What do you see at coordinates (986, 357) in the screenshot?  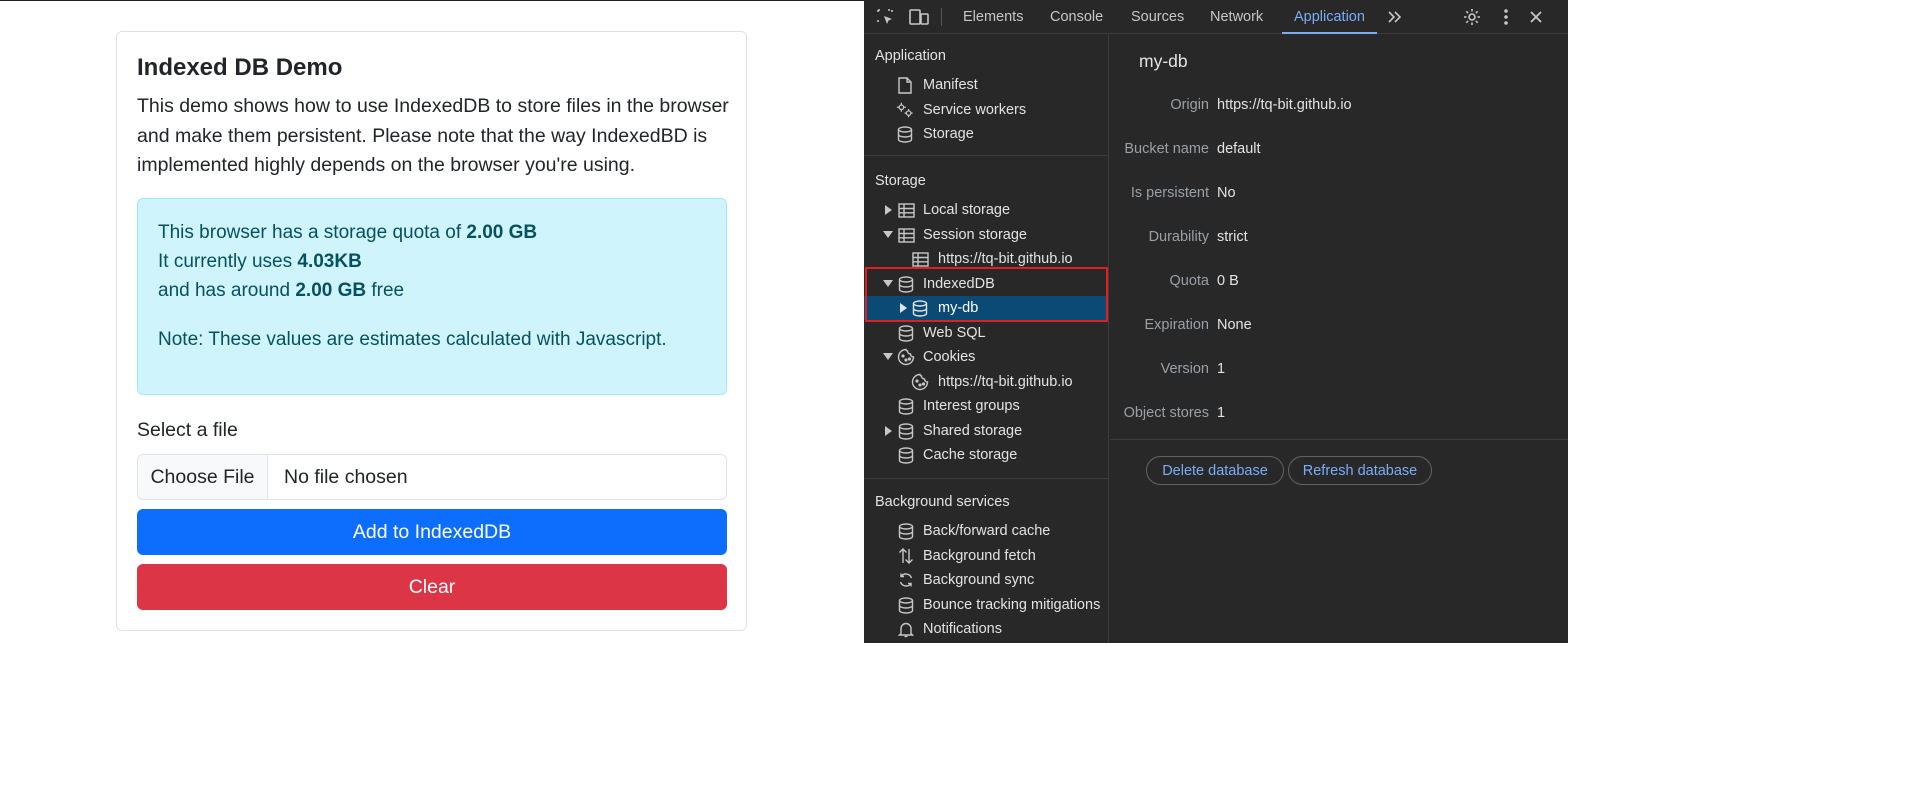 I see `sidebar-item-cookies: Cookies` at bounding box center [986, 357].